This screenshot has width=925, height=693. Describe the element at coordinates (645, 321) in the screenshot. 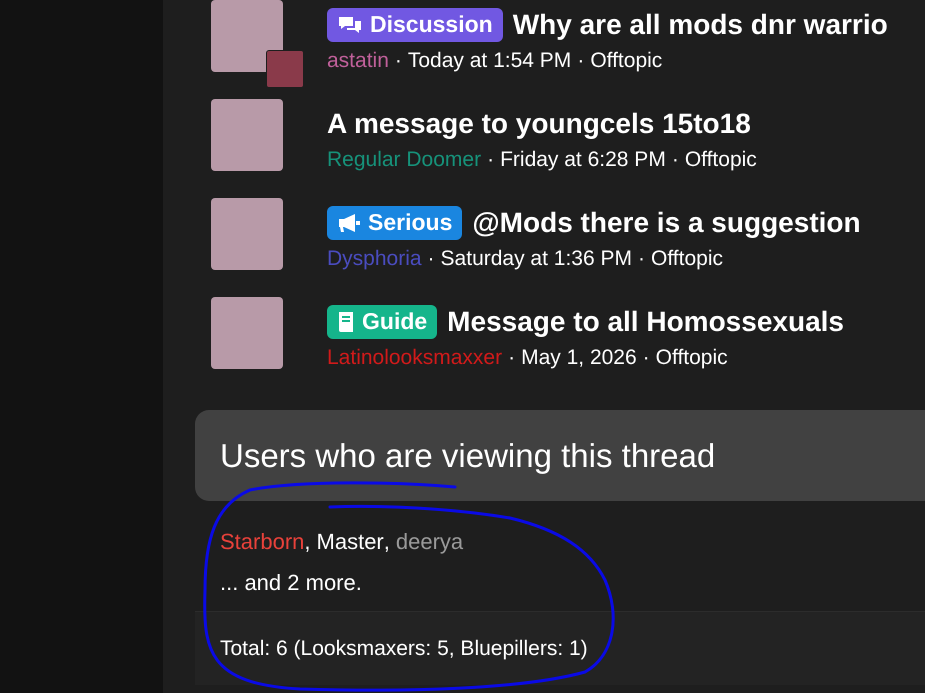

I see `thread-title-link: Message to all Homossexuals` at that location.